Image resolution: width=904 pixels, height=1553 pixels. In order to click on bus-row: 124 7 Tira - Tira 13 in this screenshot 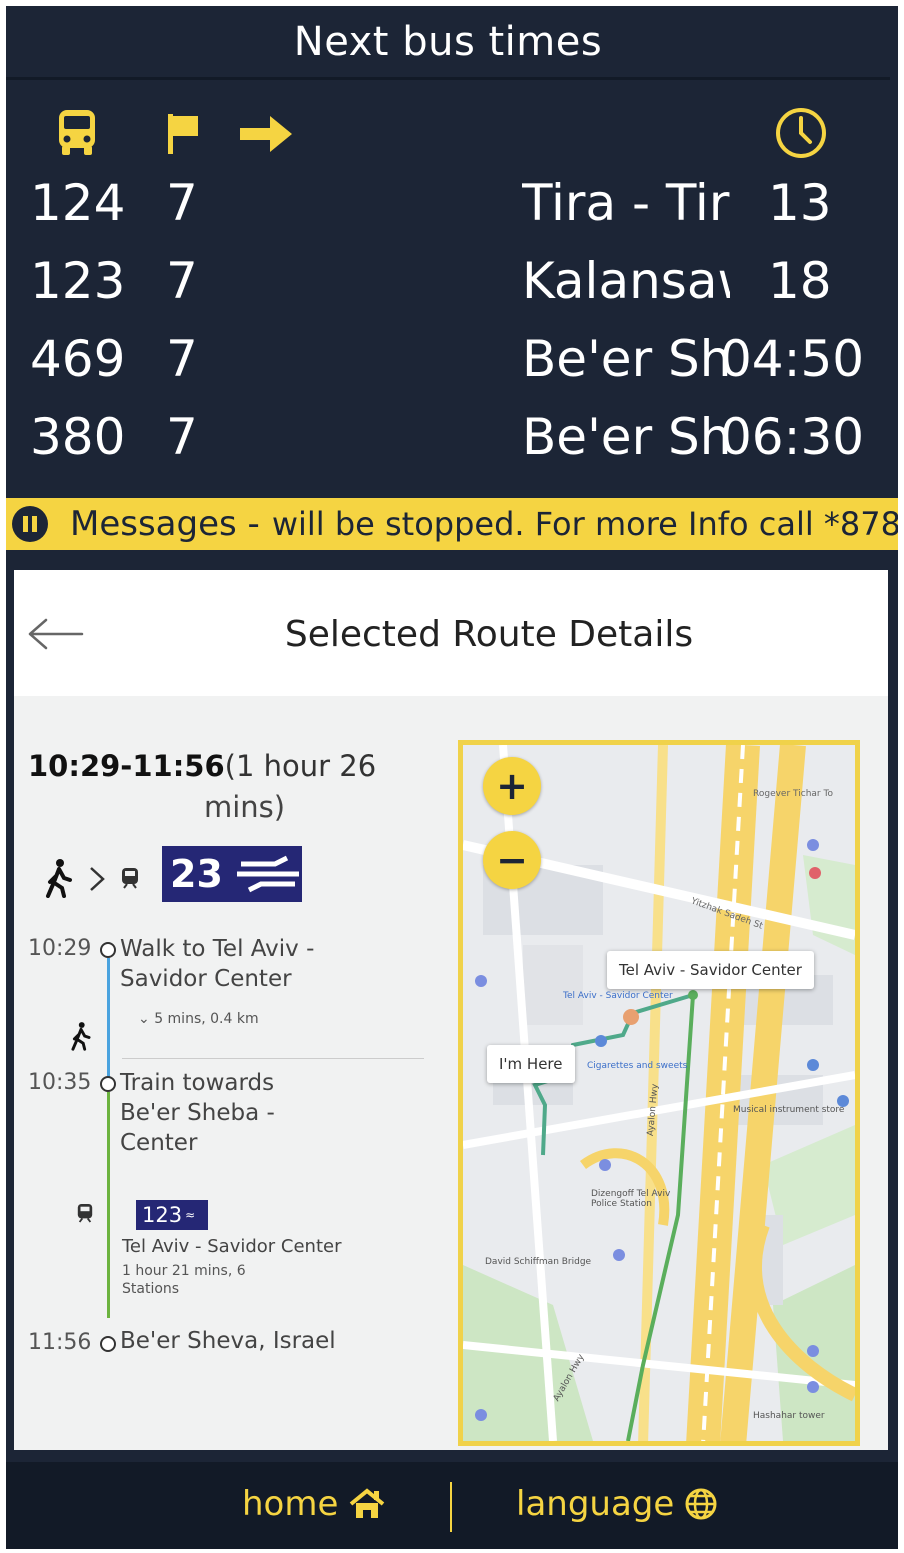, I will do `click(448, 212)`.